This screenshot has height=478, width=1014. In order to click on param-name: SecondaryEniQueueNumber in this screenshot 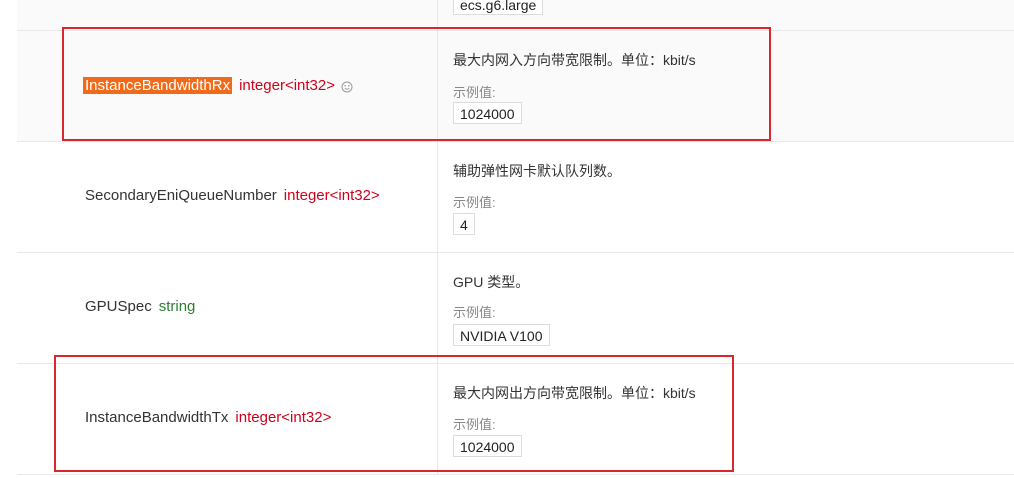, I will do `click(181, 195)`.